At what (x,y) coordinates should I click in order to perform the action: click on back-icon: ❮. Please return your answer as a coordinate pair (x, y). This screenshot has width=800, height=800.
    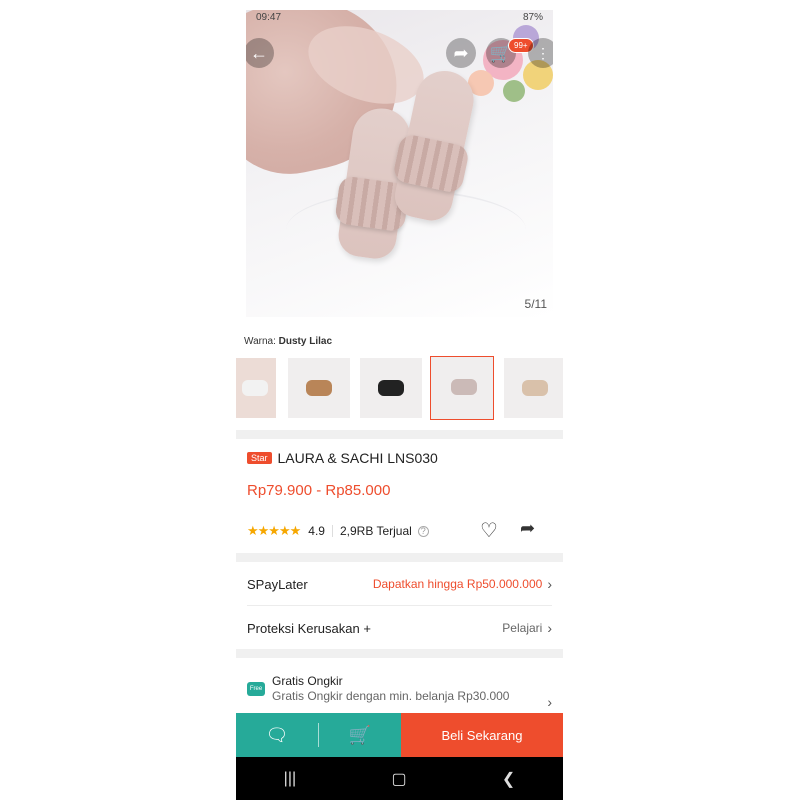
    Looking at the image, I should click on (508, 779).